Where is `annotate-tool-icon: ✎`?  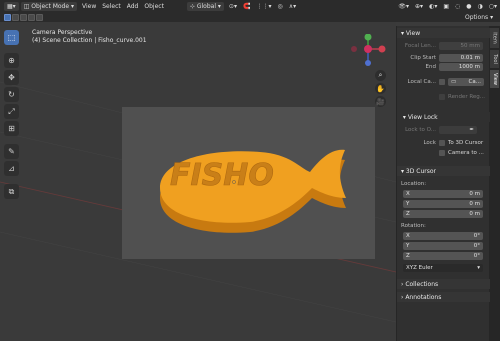
annotate-tool-icon: ✎ is located at coordinates (11, 151).